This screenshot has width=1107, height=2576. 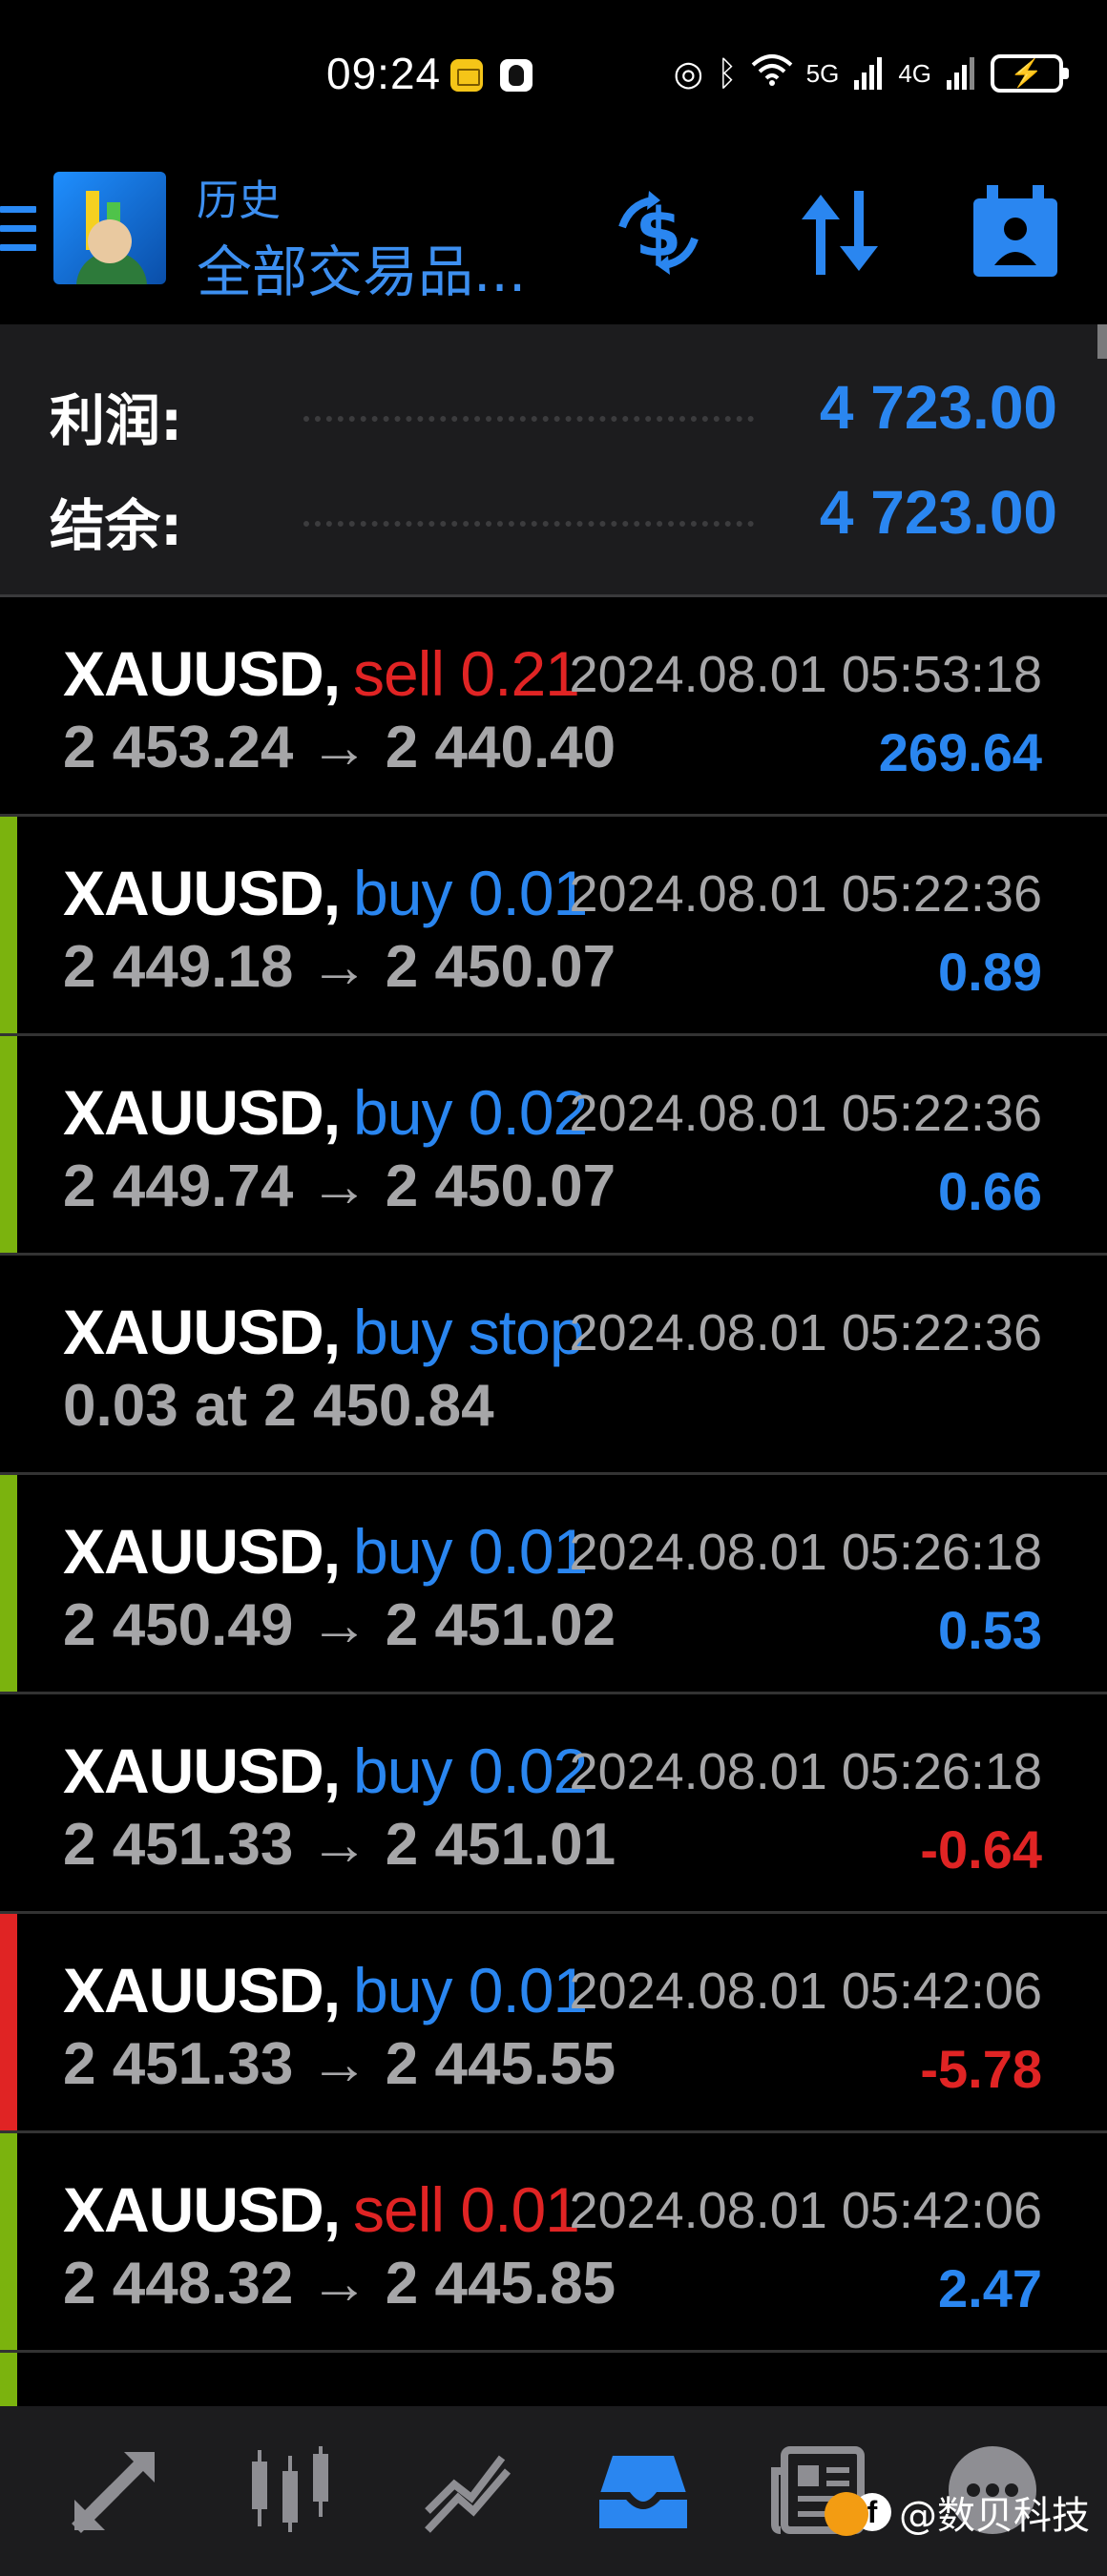 What do you see at coordinates (869, 73) in the screenshot?
I see `signal-5g-icon` at bounding box center [869, 73].